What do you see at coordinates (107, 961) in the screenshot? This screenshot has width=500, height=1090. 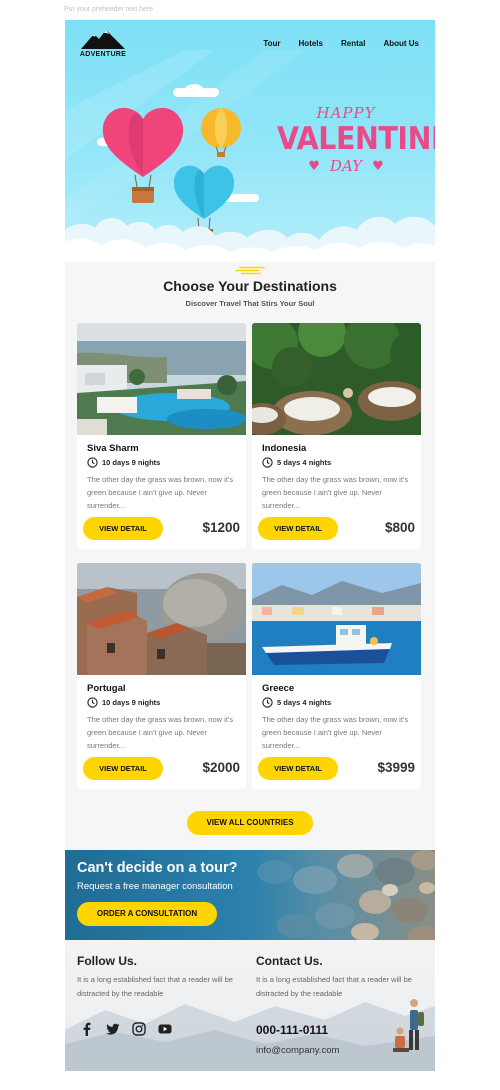 I see `follow-us-title: Follow Us.` at bounding box center [107, 961].